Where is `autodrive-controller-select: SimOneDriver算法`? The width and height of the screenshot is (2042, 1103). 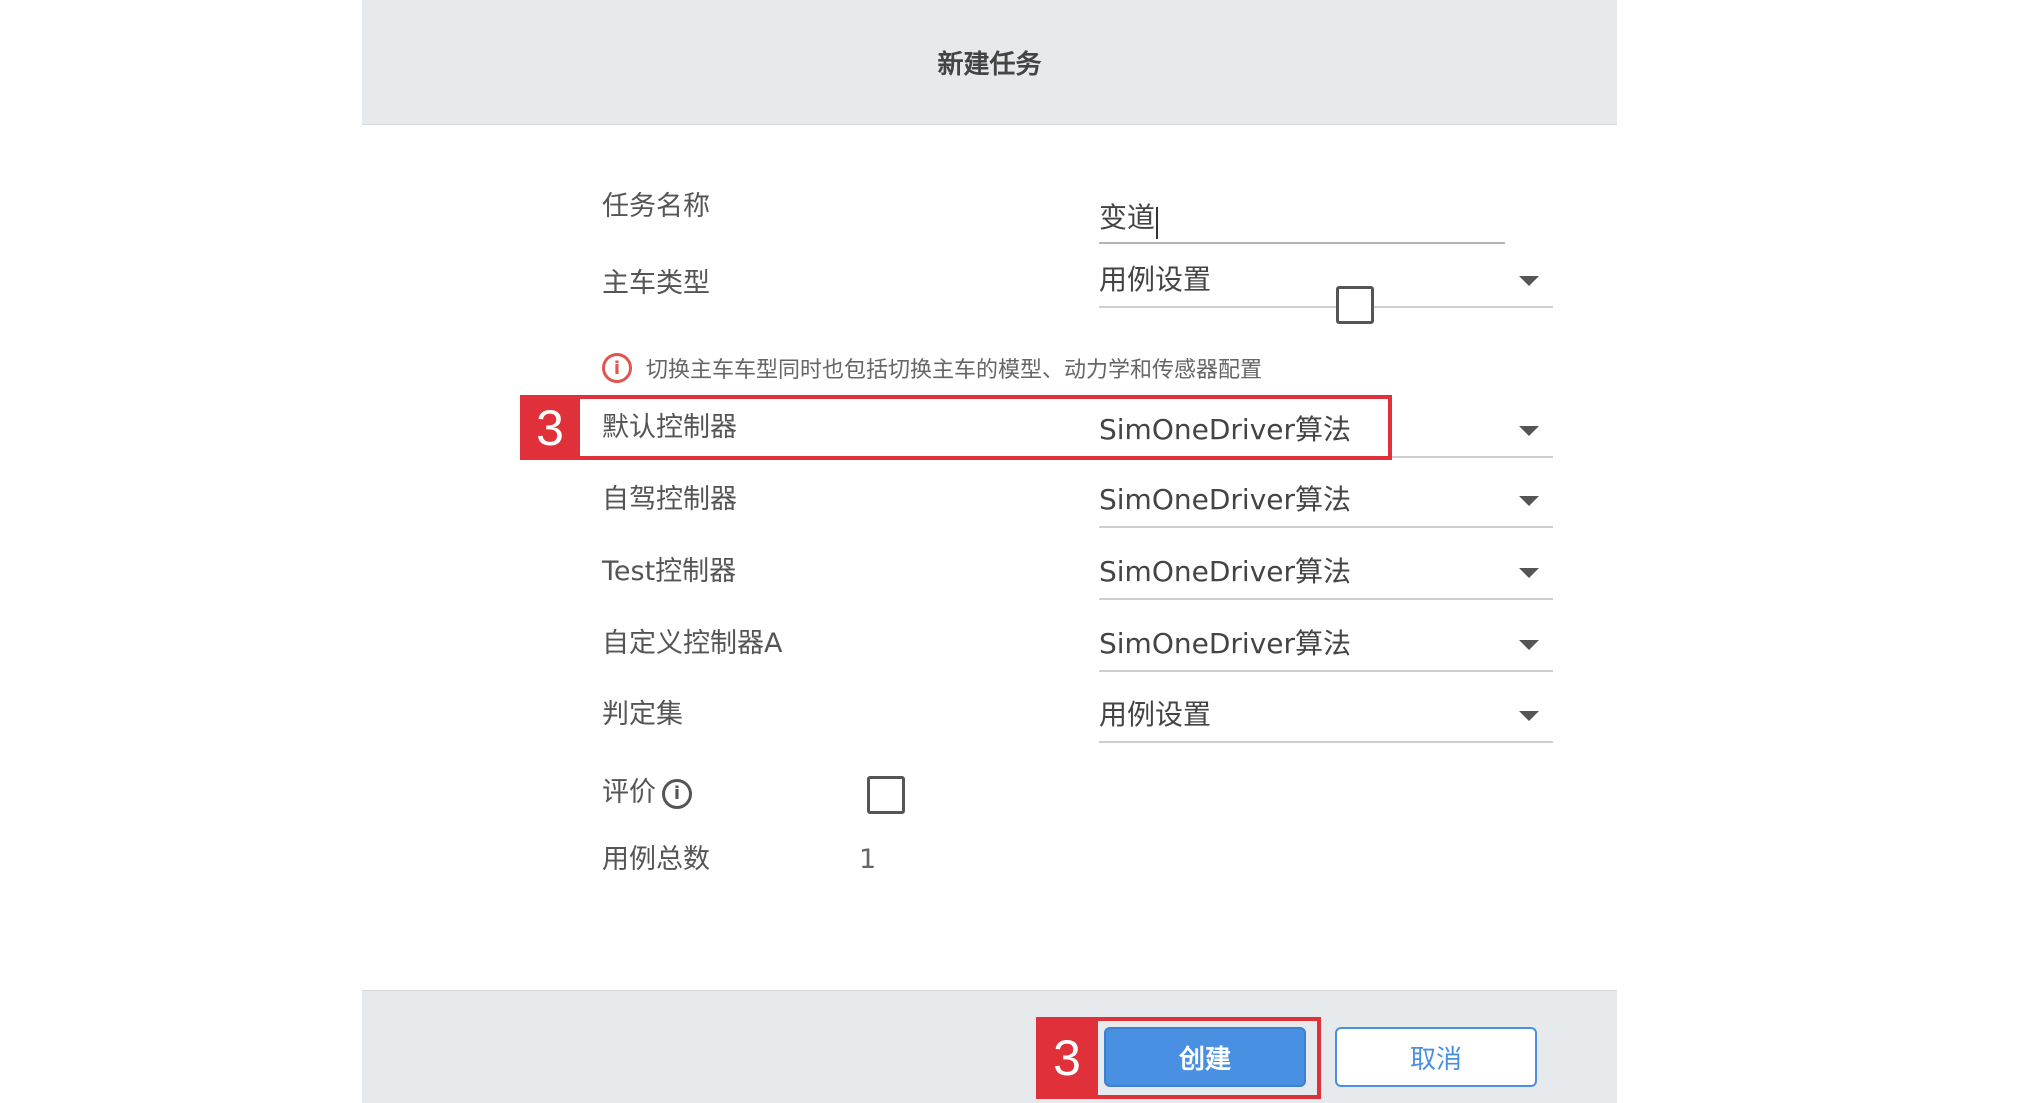
autodrive-controller-select: SimOneDriver算法 is located at coordinates (1326, 501).